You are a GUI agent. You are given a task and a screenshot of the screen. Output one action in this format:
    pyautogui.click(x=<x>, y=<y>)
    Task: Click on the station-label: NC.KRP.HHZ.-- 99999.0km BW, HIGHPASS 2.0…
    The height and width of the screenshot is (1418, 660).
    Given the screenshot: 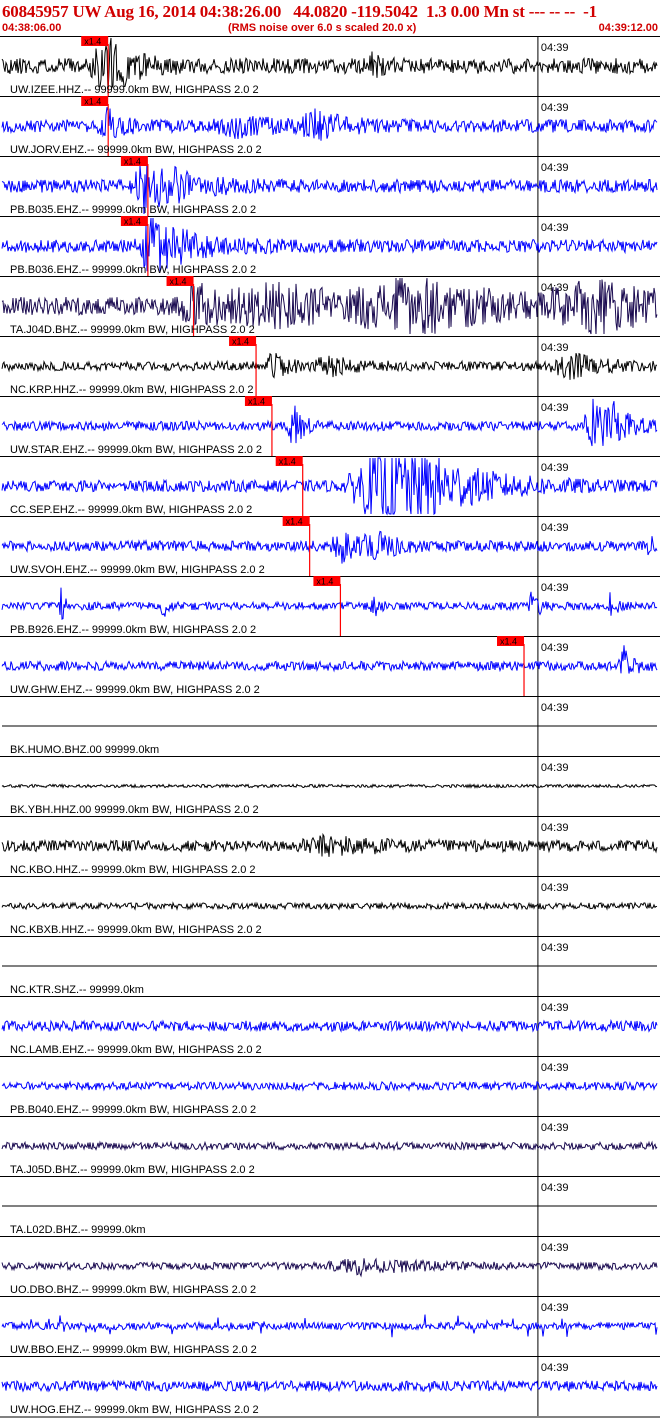 What is the action you would take?
    pyautogui.click(x=132, y=390)
    